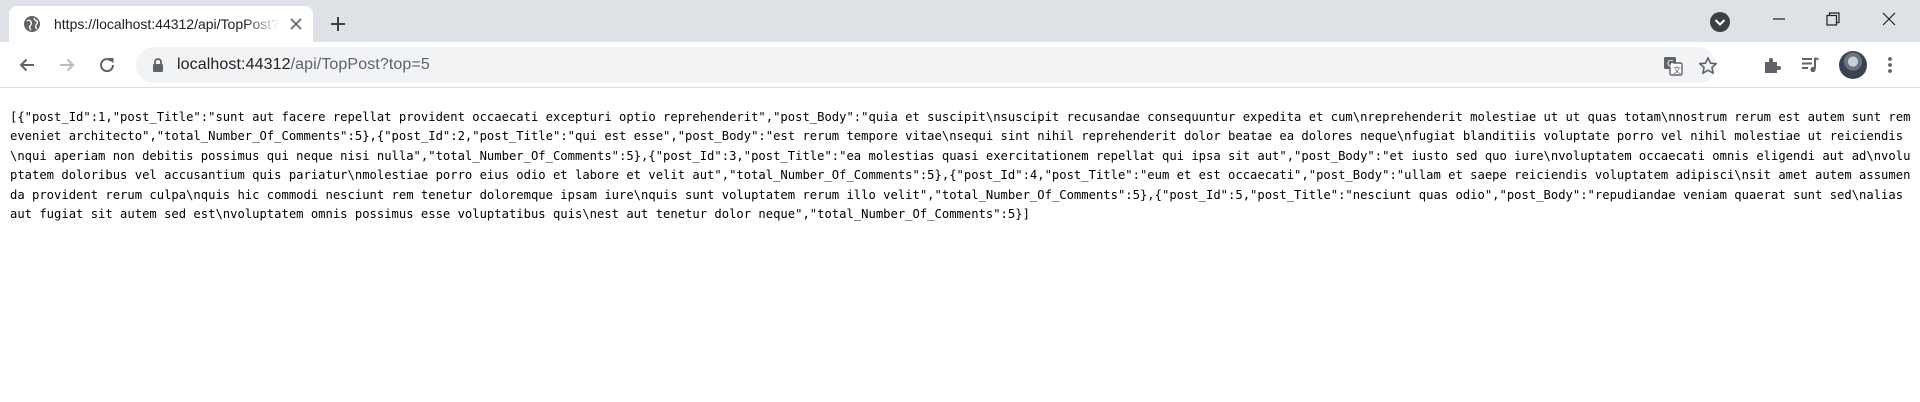  I want to click on profile-avatar, so click(1853, 65).